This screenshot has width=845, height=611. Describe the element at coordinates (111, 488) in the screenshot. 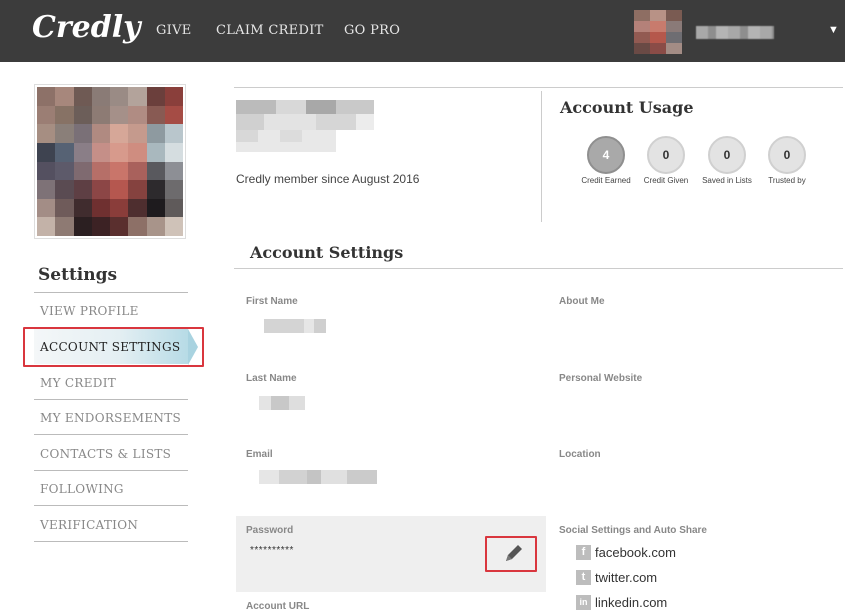

I see `sidebar-item-following: FOLLOWING` at that location.